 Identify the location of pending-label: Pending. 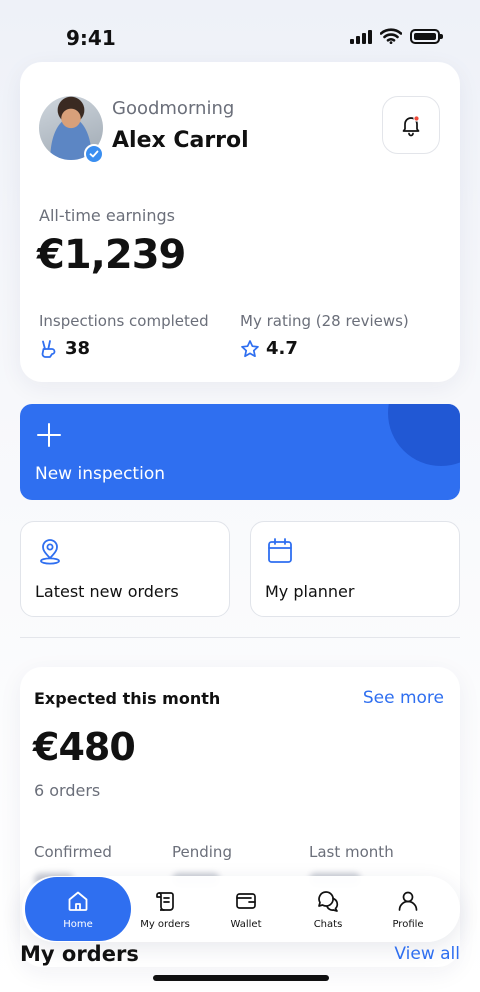
(202, 852).